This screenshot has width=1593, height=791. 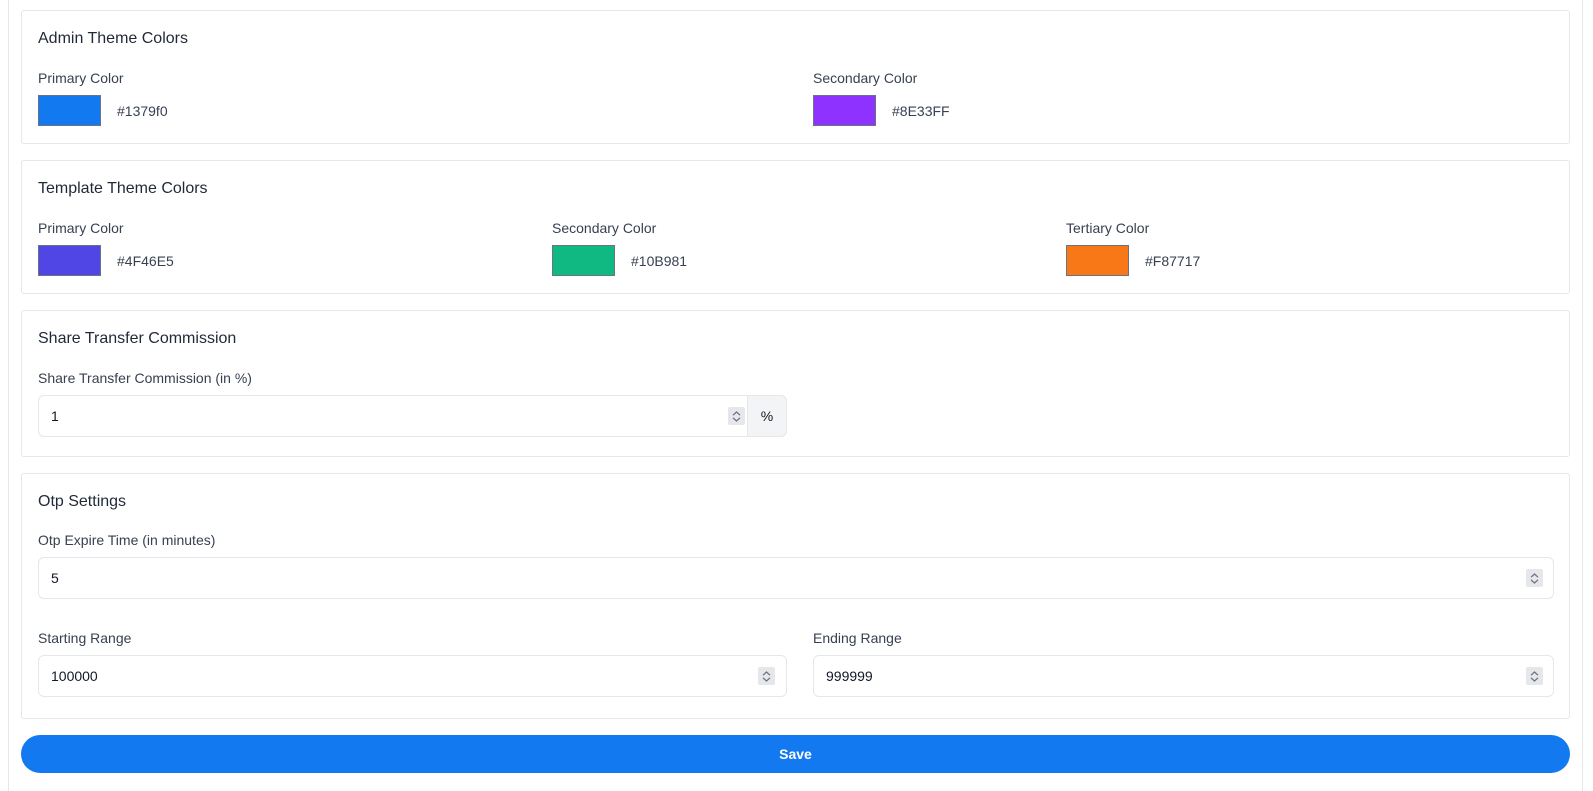 What do you see at coordinates (583, 260) in the screenshot?
I see `template-secondary-color-picker` at bounding box center [583, 260].